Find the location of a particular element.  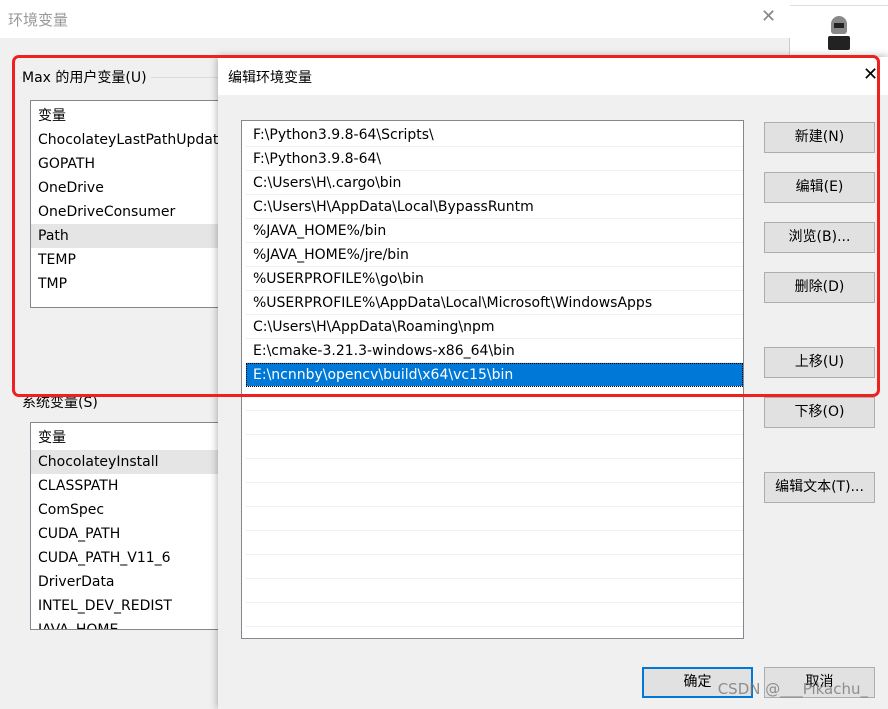

edit-button: 编辑(E) is located at coordinates (819, 187).